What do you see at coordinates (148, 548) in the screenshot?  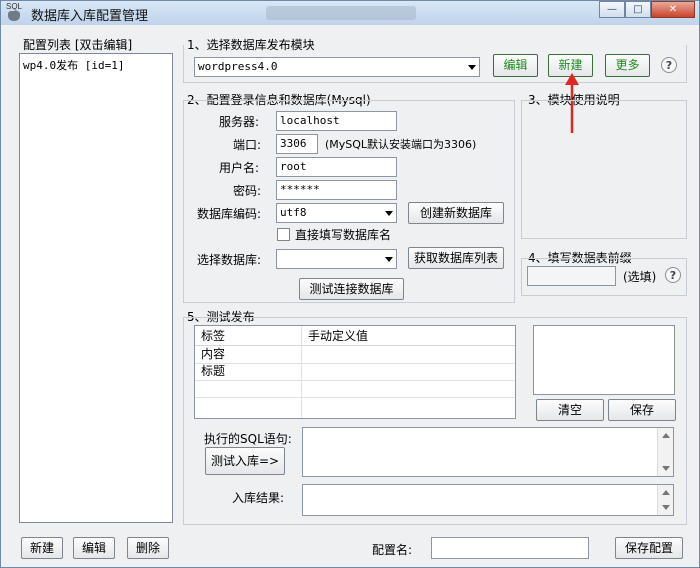 I see `delete-config-button: 删除` at bounding box center [148, 548].